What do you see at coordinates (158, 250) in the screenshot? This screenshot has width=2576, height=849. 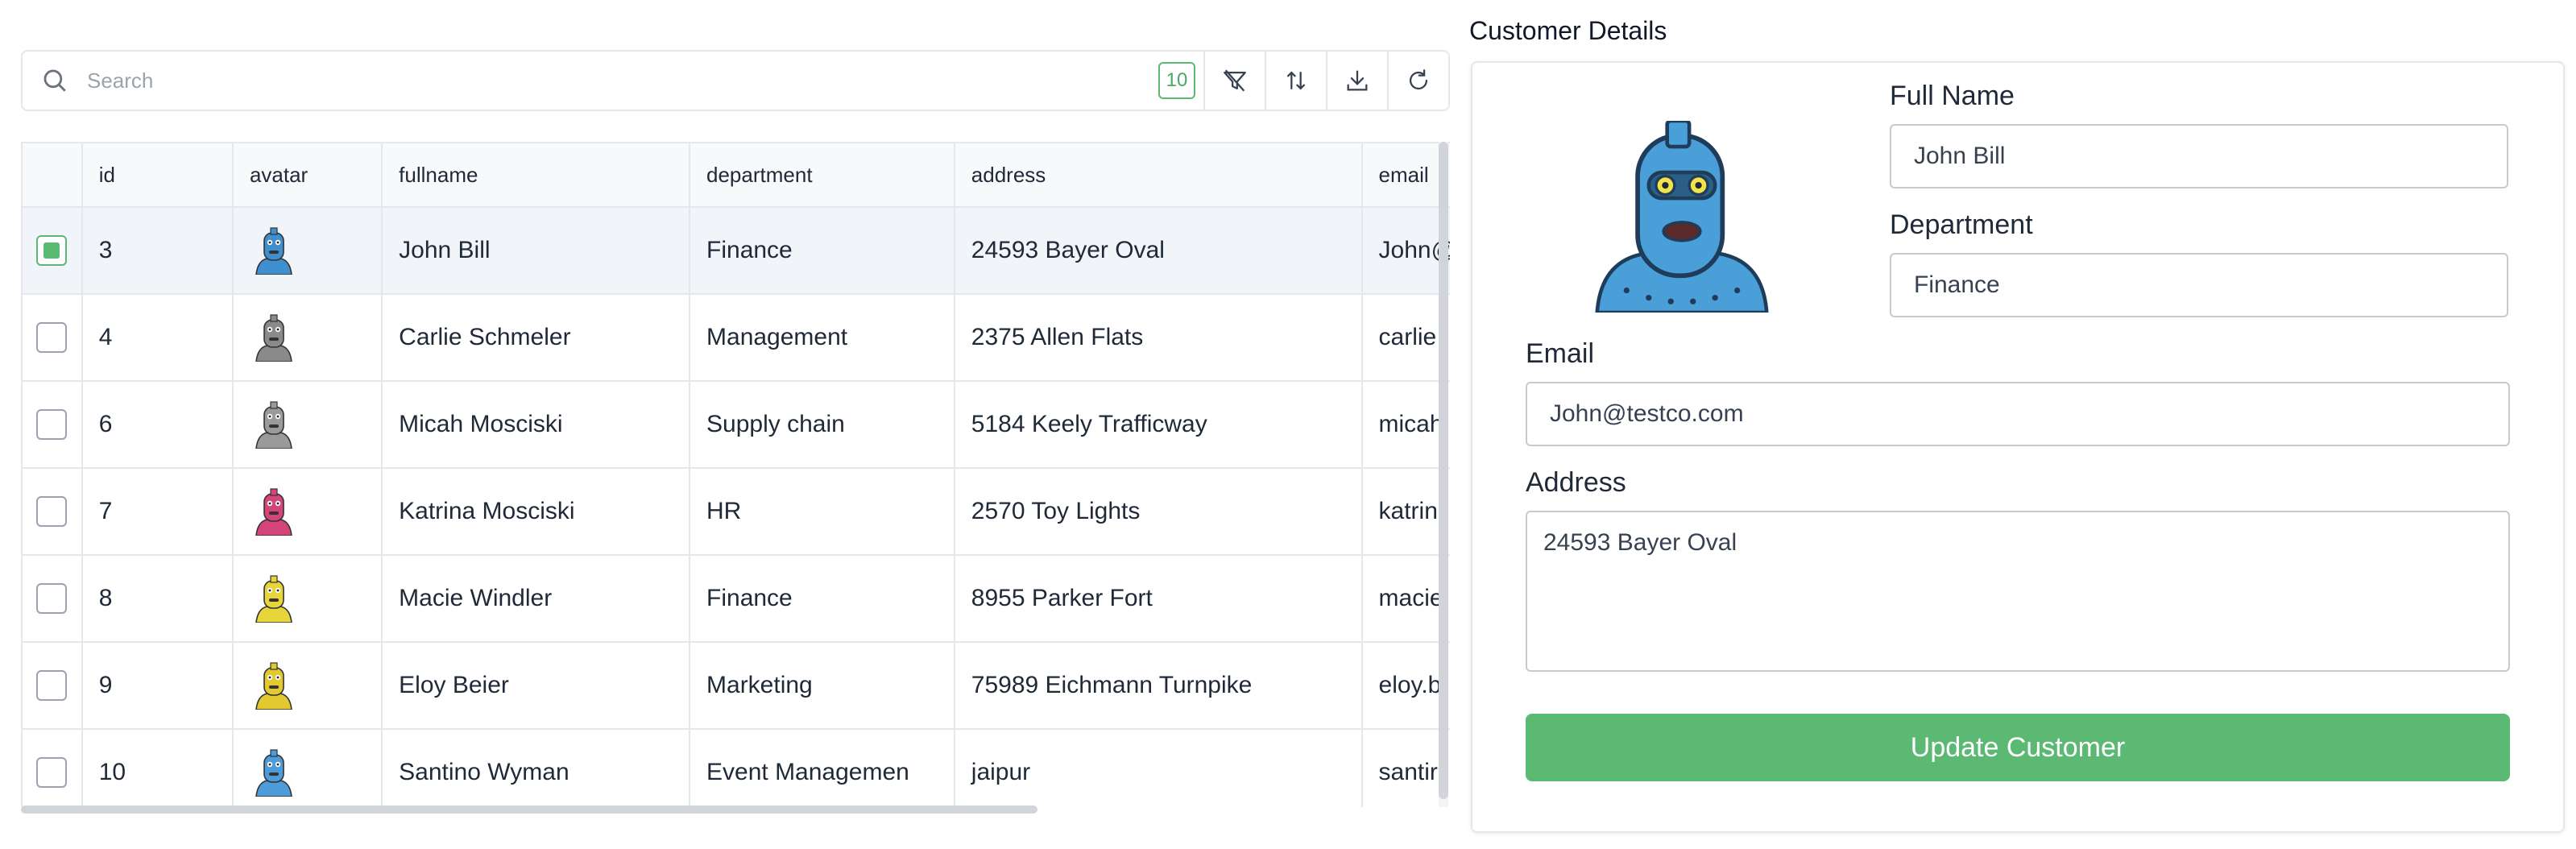 I see `cell-id: 3` at bounding box center [158, 250].